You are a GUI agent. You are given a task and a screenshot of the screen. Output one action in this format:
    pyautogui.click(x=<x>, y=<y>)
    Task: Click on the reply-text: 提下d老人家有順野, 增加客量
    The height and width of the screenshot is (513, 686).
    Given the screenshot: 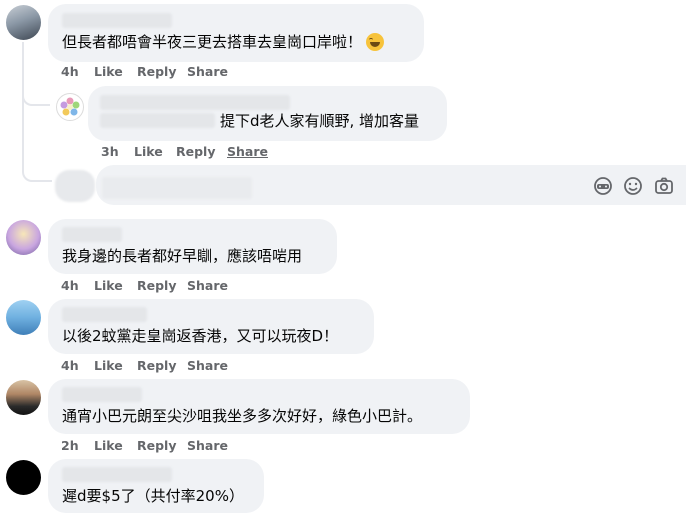 What is the action you would take?
    pyautogui.click(x=320, y=121)
    